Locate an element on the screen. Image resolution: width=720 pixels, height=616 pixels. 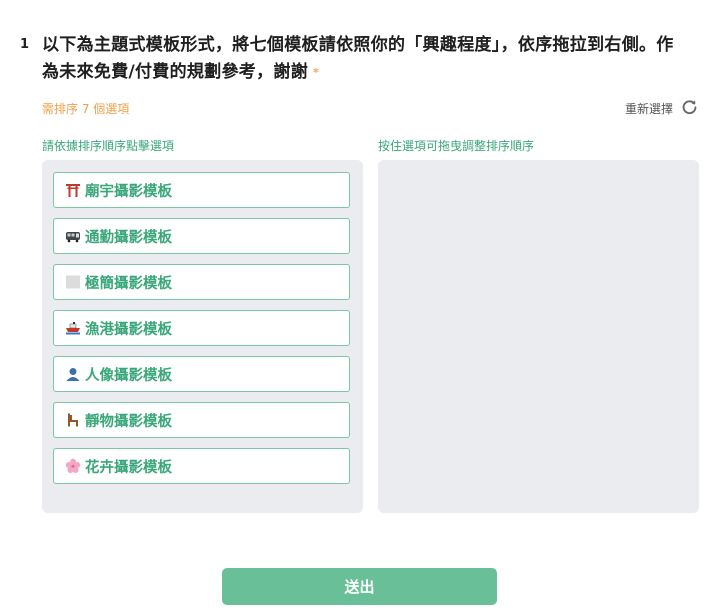
question-number: 1 is located at coordinates (25, 44).